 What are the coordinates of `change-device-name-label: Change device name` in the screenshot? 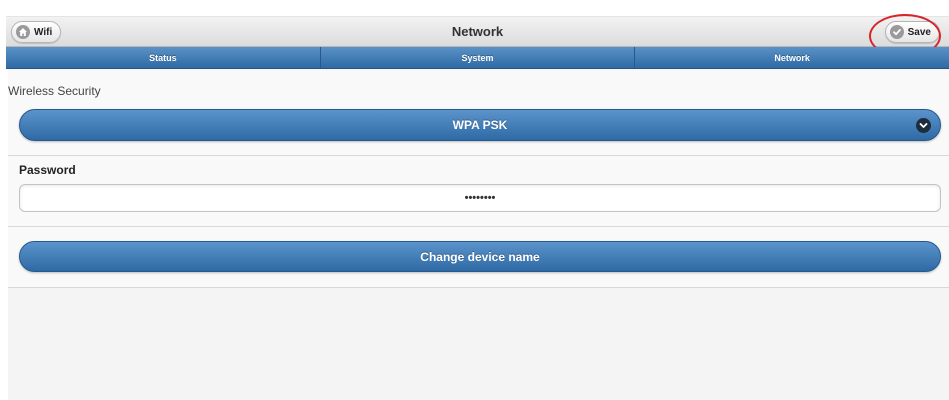 It's located at (480, 256).